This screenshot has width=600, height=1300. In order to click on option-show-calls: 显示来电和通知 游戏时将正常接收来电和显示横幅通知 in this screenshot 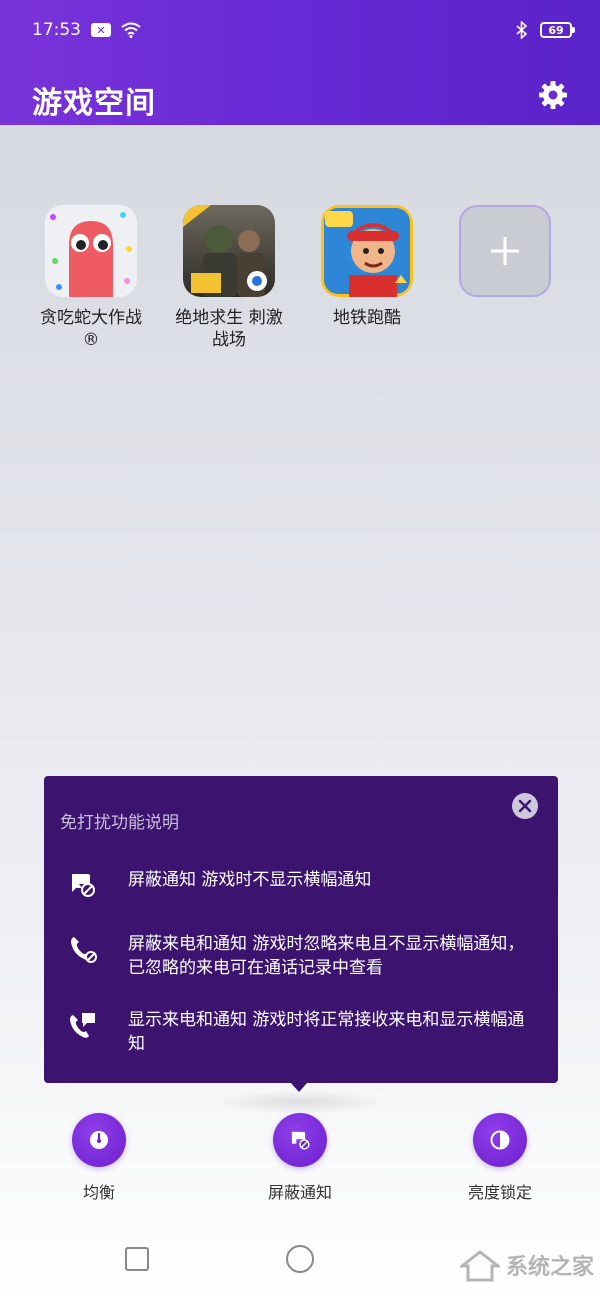, I will do `click(303, 1032)`.